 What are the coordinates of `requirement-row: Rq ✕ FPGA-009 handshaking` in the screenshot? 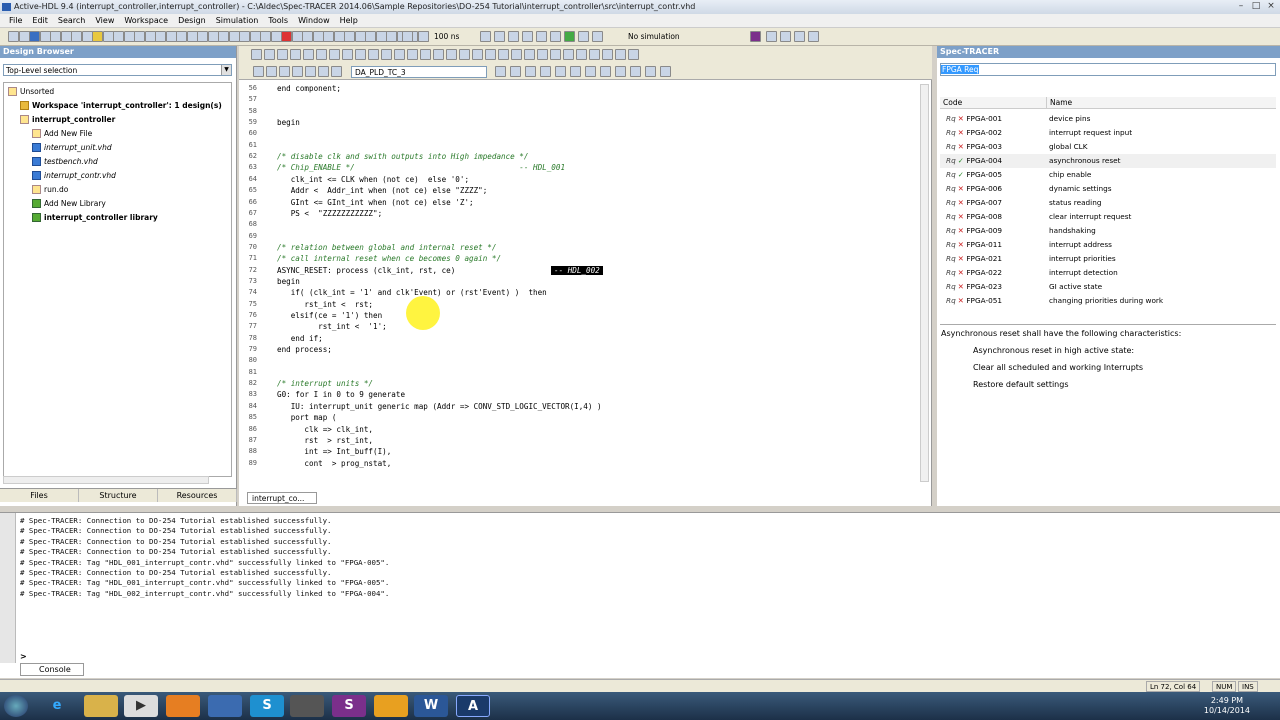 It's located at (1108, 231).